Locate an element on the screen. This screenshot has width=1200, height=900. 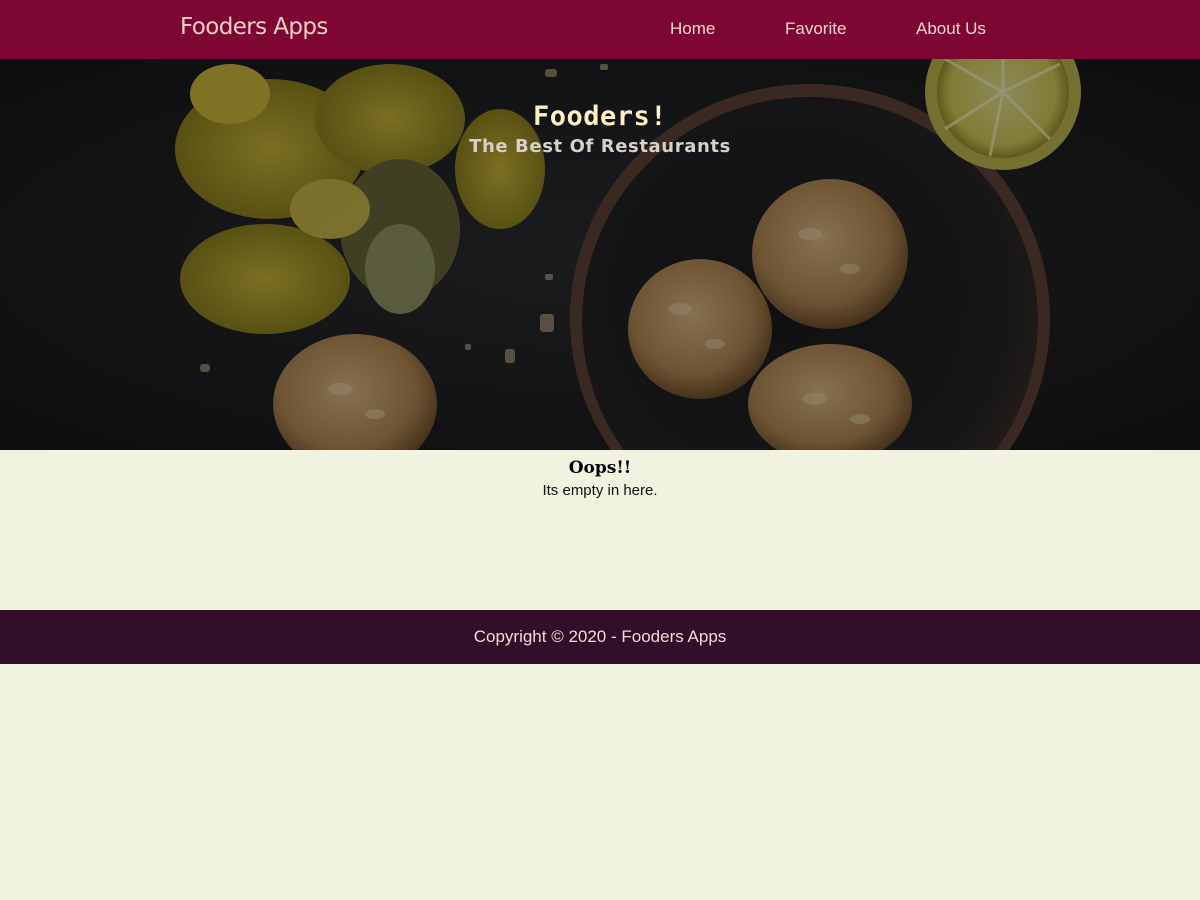
nav-link-home: Home is located at coordinates (692, 29).